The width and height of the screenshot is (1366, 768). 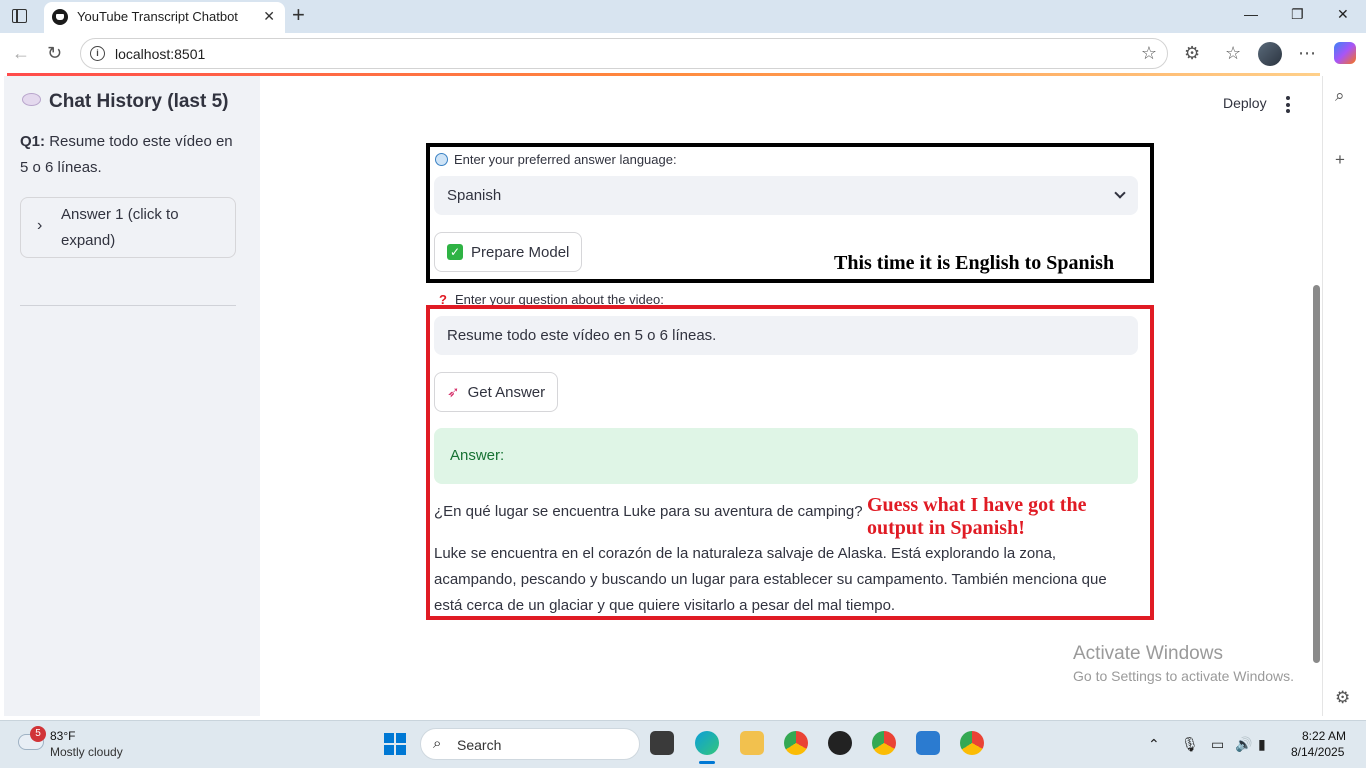 I want to click on chevron-up-icon: ⌃, so click(x=1154, y=744).